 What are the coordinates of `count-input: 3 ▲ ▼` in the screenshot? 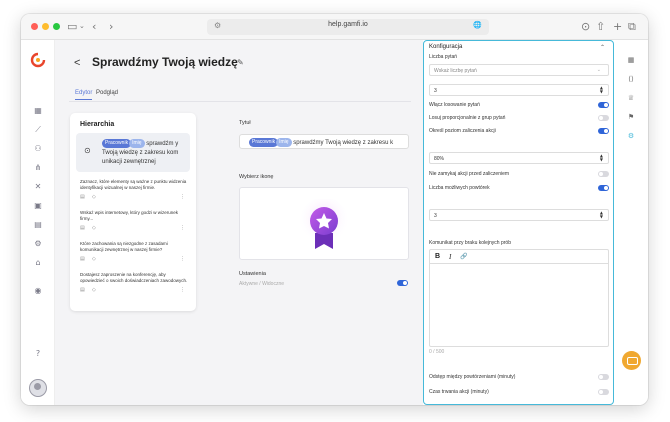 It's located at (519, 90).